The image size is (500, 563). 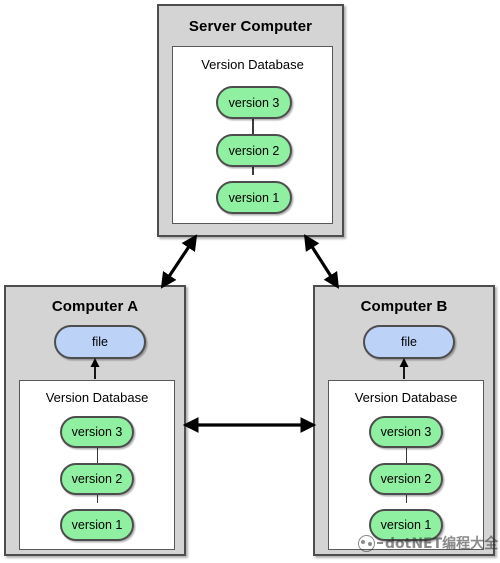 What do you see at coordinates (366, 543) in the screenshot?
I see `wechat-logo-icon` at bounding box center [366, 543].